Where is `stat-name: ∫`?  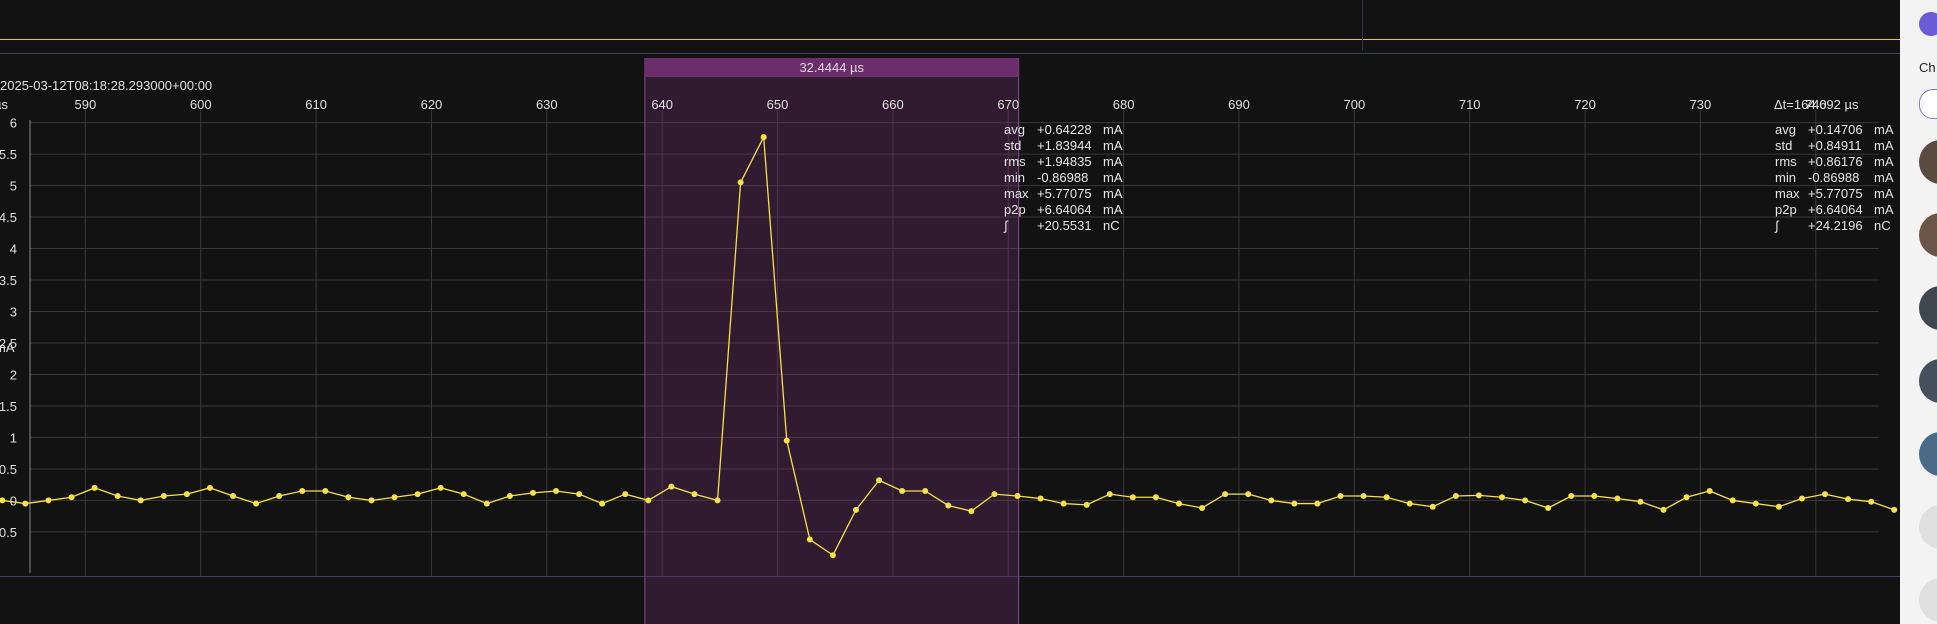
stat-name: ∫ is located at coordinates (1777, 225).